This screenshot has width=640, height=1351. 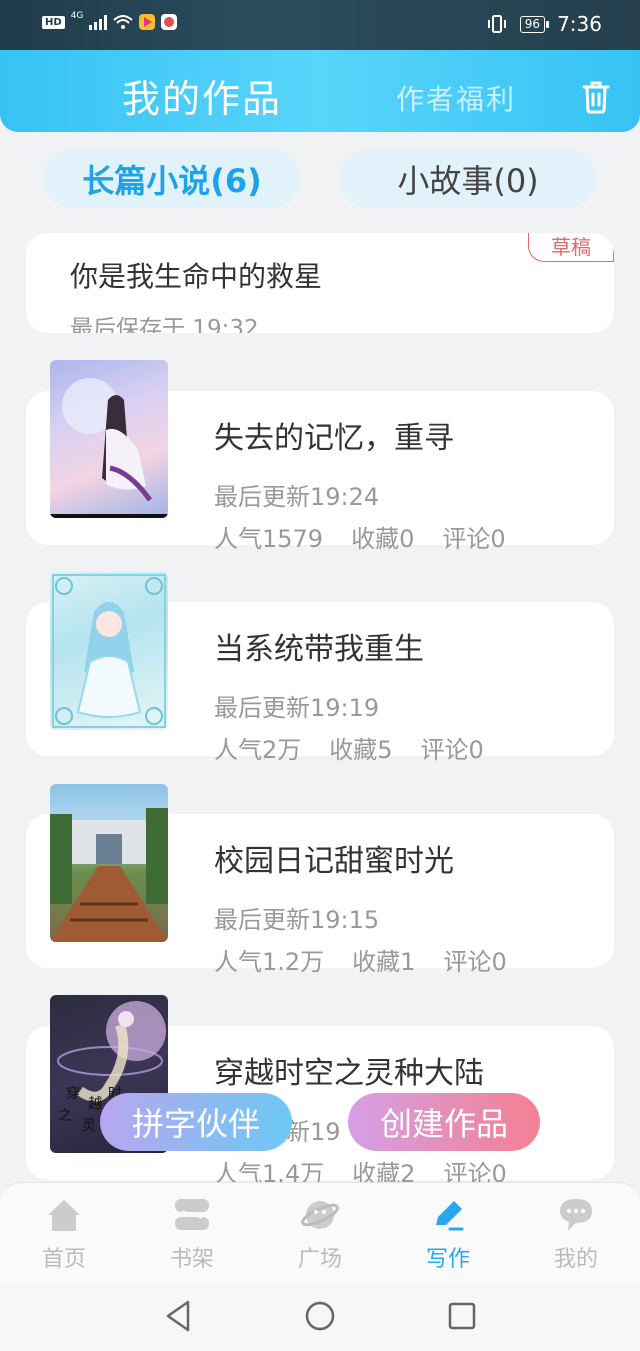 I want to click on book-title: 校园日记甜蜜时光, so click(x=334, y=861).